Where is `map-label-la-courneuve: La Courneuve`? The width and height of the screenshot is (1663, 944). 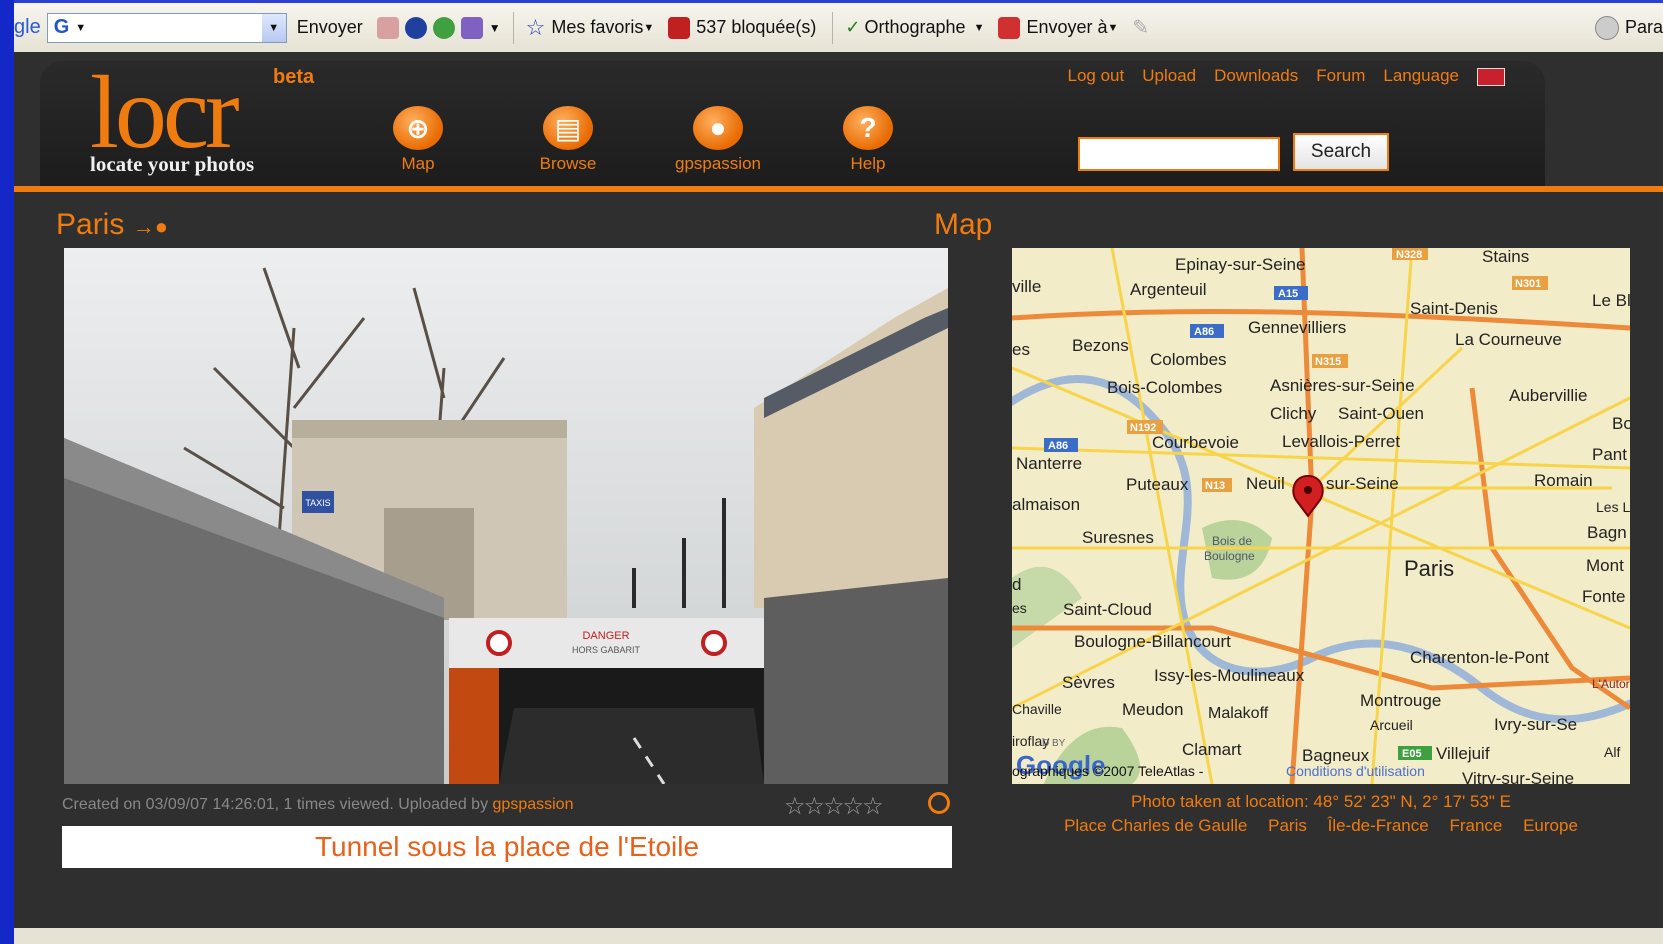 map-label-la-courneuve: La Courneuve is located at coordinates (1508, 339).